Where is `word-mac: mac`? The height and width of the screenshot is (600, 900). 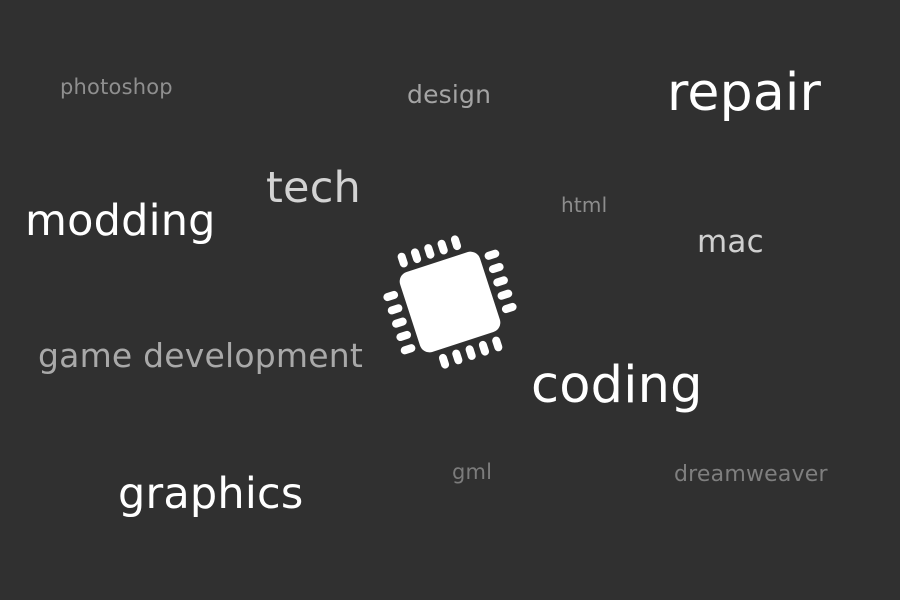 word-mac: mac is located at coordinates (730, 242).